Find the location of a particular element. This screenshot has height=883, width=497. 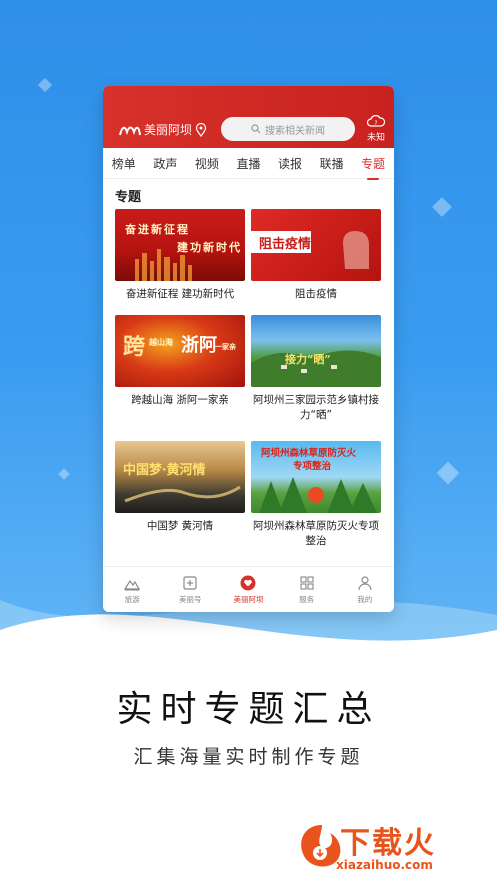

thumb-title: 浙阿 is located at coordinates (199, 345).